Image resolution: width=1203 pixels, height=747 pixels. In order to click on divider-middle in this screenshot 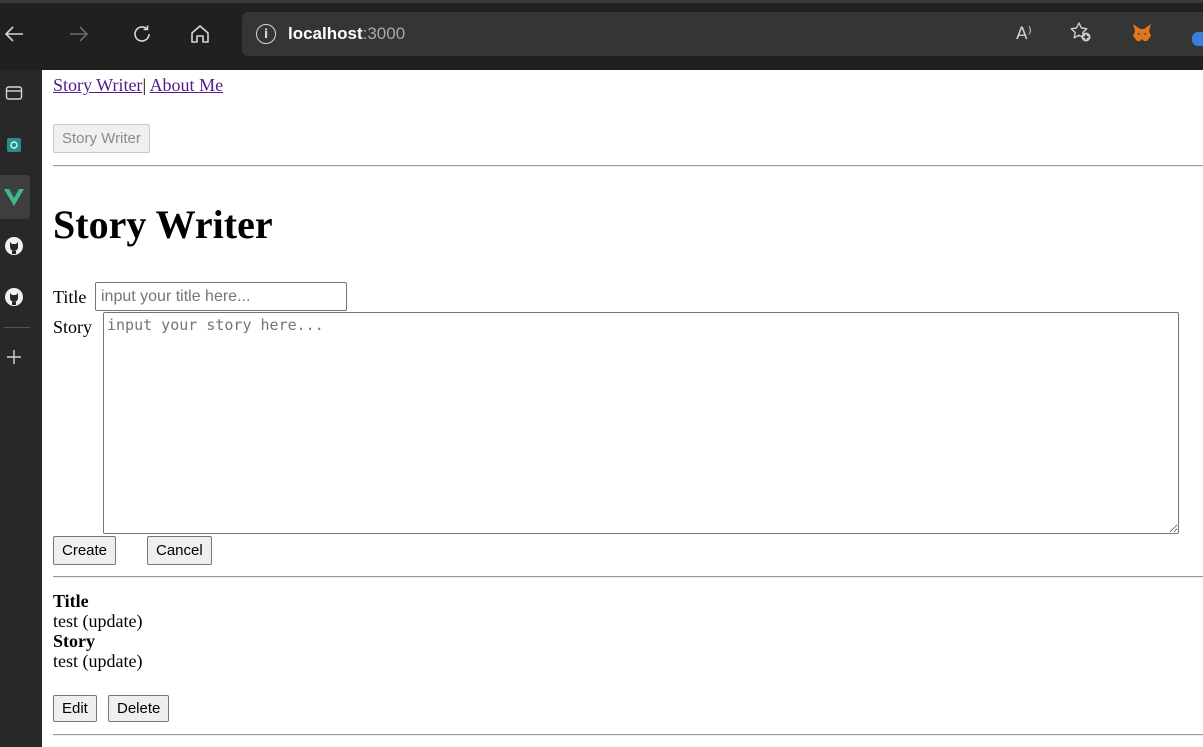, I will do `click(628, 577)`.